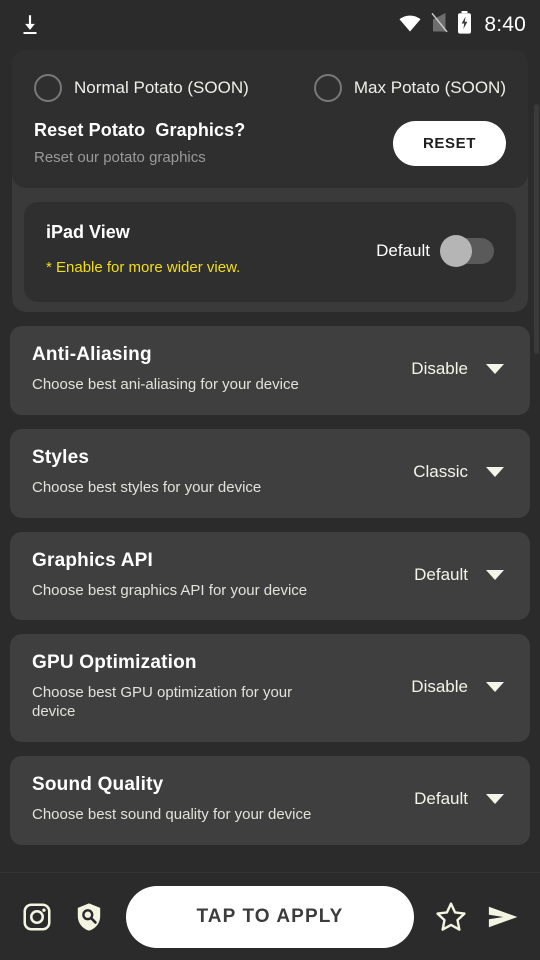 Image resolution: width=540 pixels, height=960 pixels. I want to click on reset-potato-title: Reset Potato Graphics?, so click(140, 130).